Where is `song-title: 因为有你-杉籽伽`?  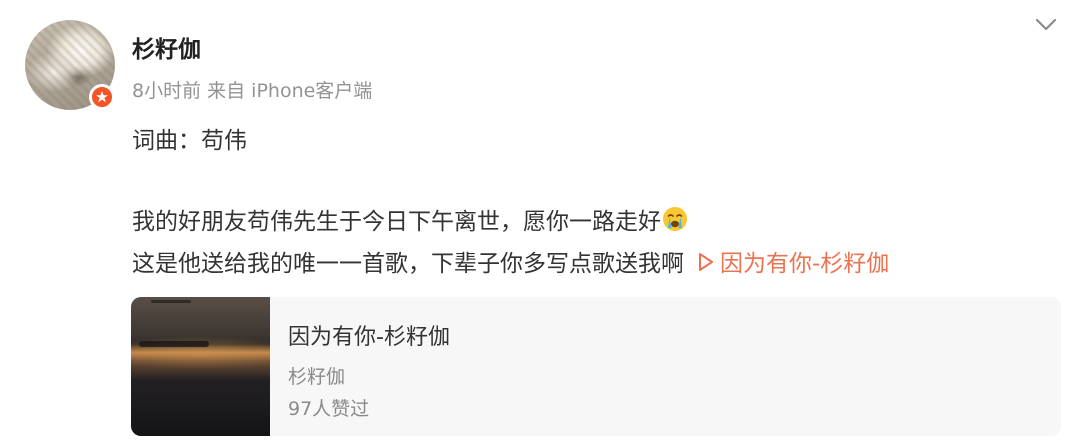
song-title: 因为有你-杉籽伽 is located at coordinates (369, 337).